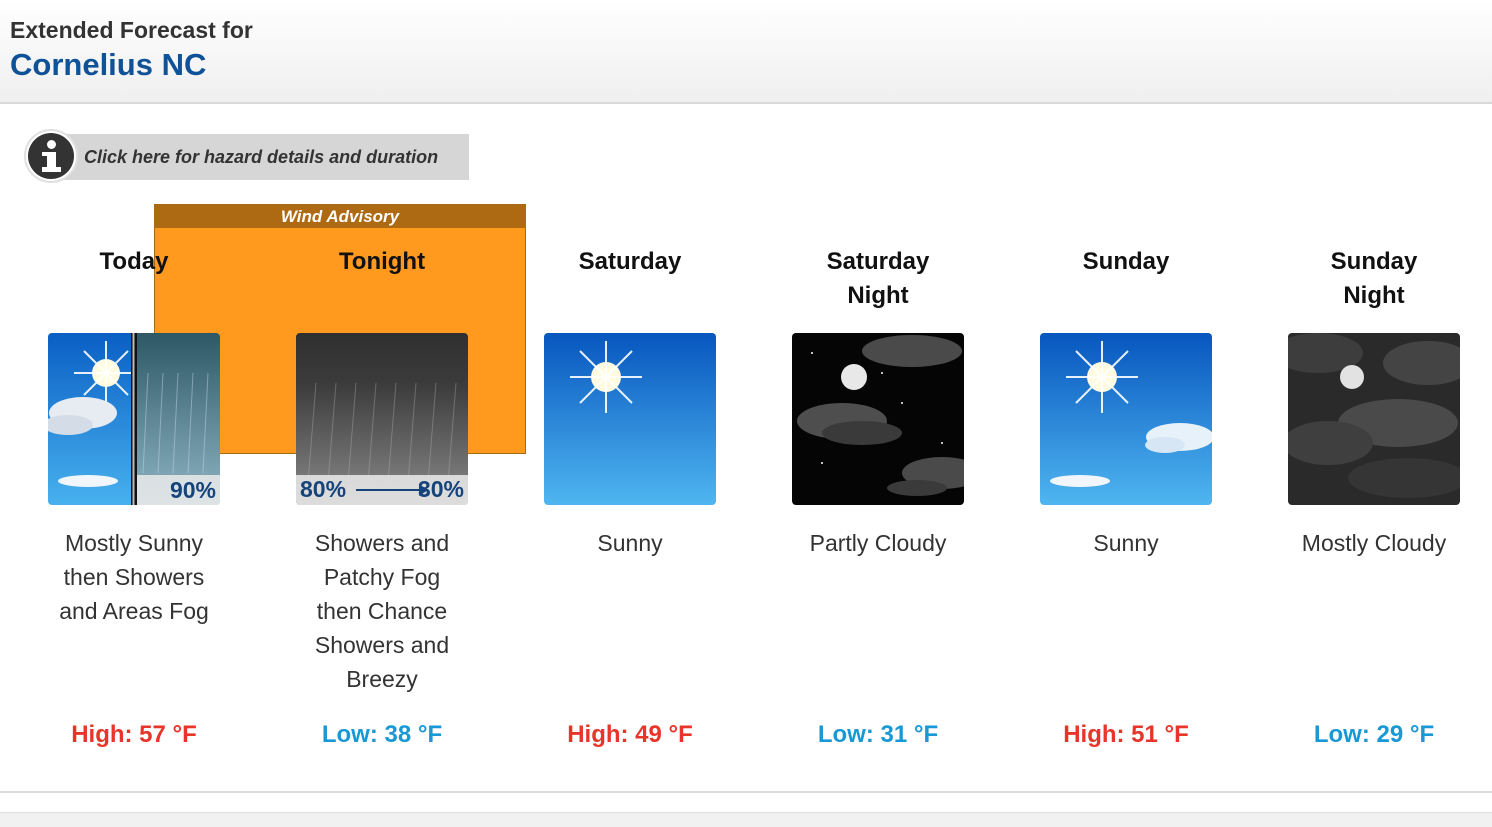  What do you see at coordinates (134, 261) in the screenshot?
I see `period-name-today: Today` at bounding box center [134, 261].